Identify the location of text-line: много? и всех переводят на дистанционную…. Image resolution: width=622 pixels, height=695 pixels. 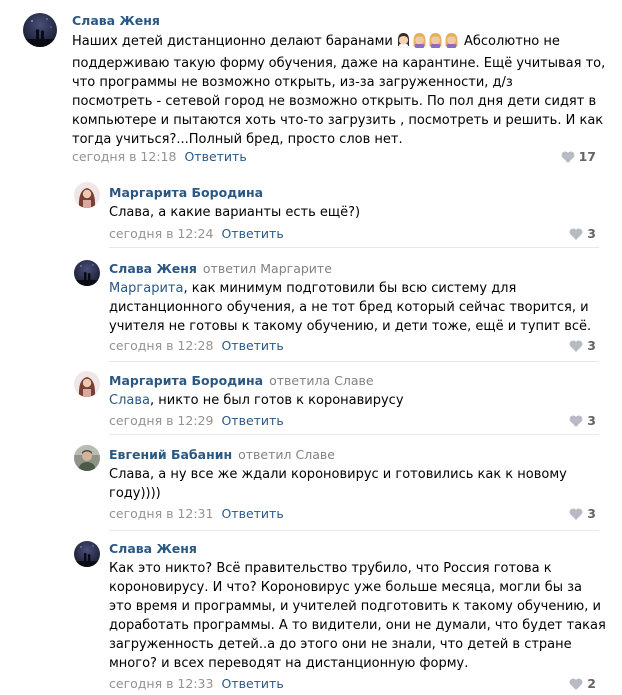
(289, 663).